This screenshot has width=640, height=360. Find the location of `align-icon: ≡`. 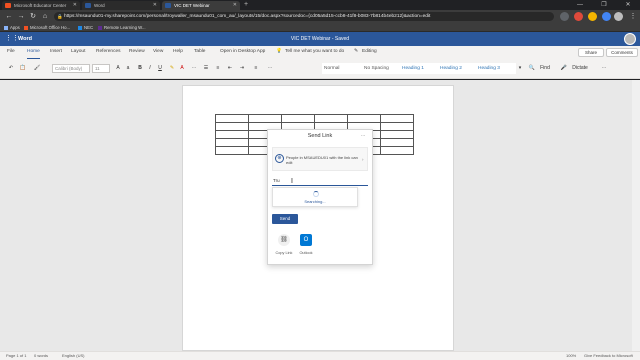

align-icon: ≡ is located at coordinates (256, 68).